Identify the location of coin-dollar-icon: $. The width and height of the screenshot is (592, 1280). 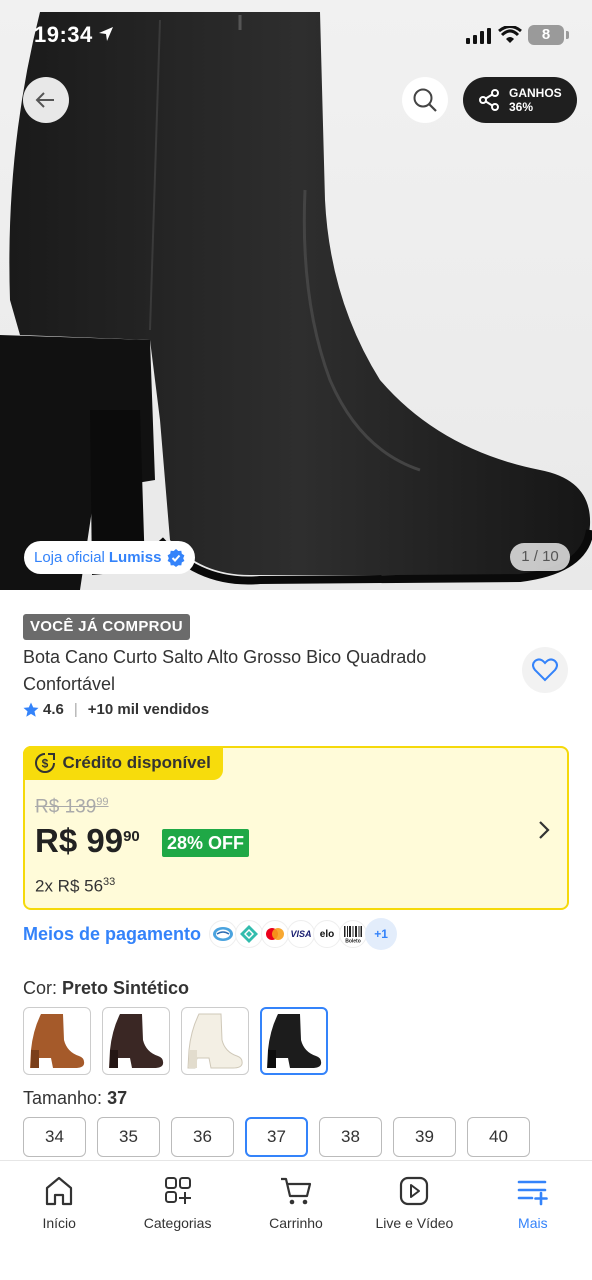
(44, 762).